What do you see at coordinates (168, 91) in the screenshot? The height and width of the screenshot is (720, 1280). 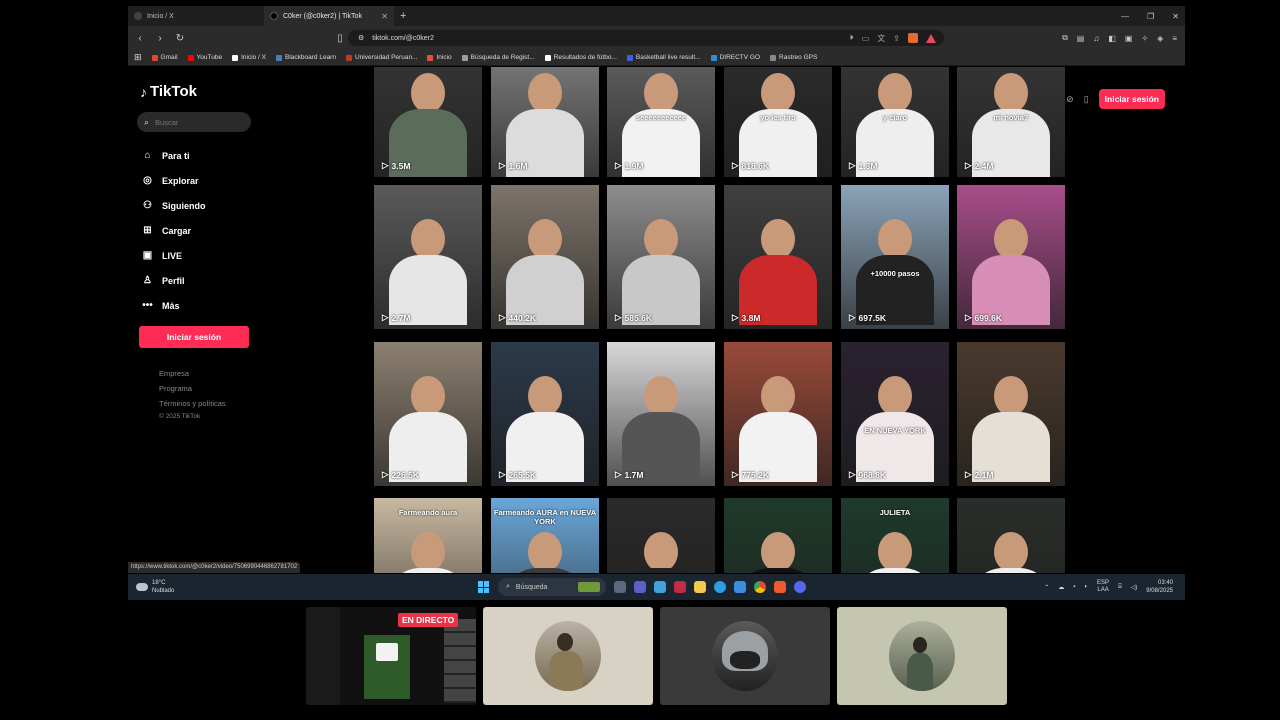 I see `tiktok-logo: ♪ TikTok` at bounding box center [168, 91].